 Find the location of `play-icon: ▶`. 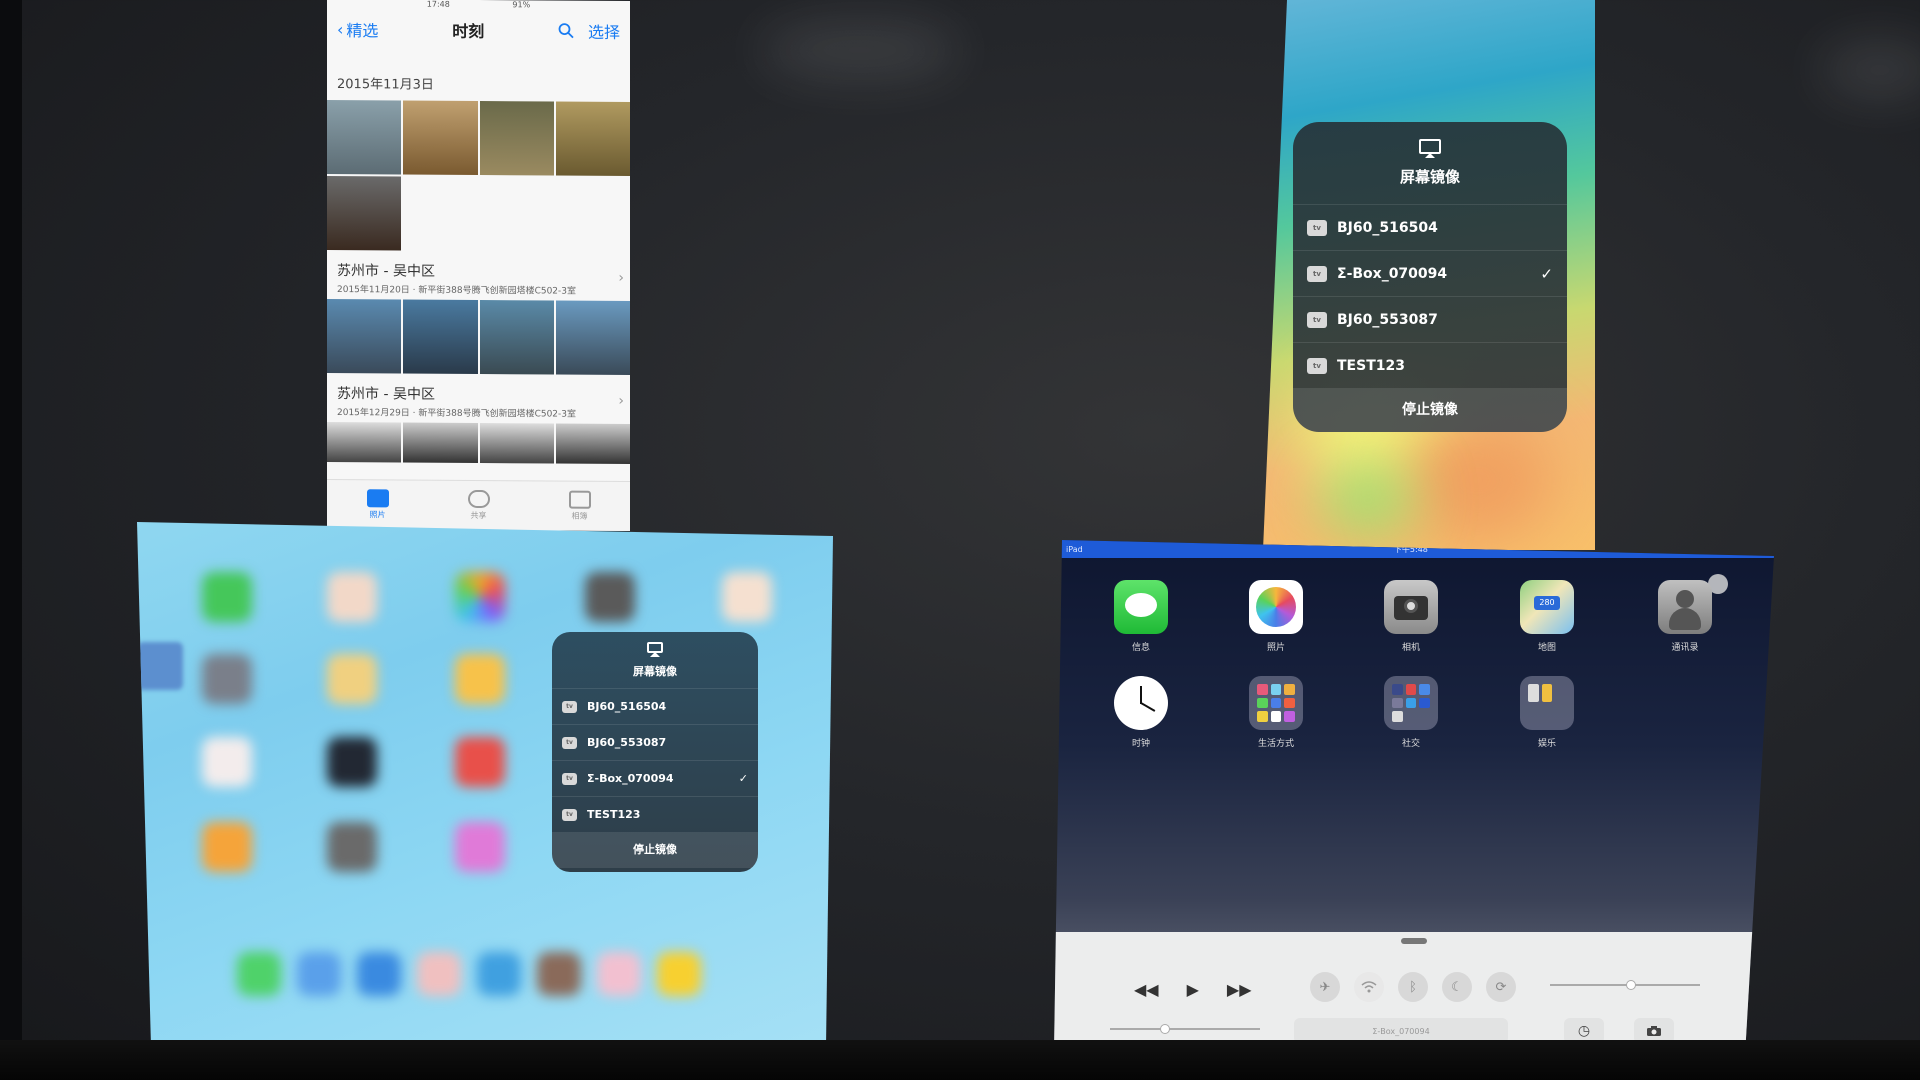

play-icon: ▶ is located at coordinates (1193, 989).